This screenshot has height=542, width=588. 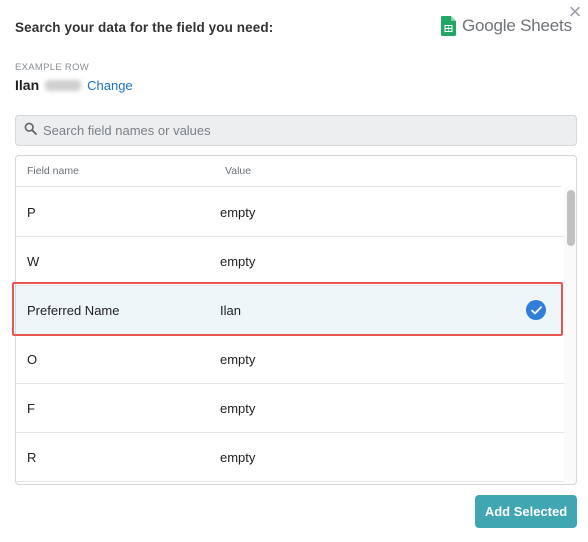 What do you see at coordinates (571, 218) in the screenshot?
I see `scrollbar-thumb` at bounding box center [571, 218].